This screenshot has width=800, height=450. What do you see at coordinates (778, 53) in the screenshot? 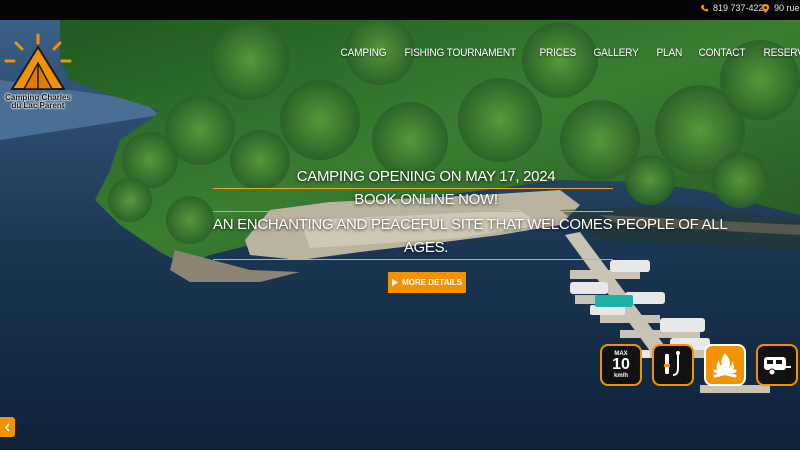
I see `nav-item-reservation: RESERVATION` at bounding box center [778, 53].